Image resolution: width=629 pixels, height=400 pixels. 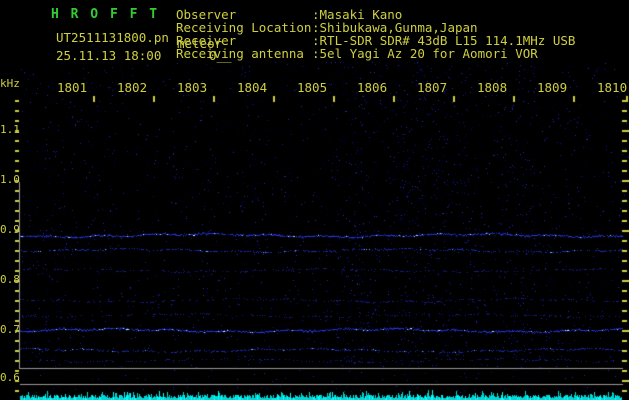 What do you see at coordinates (10, 377) in the screenshot?
I see `freq-label: 0.6` at bounding box center [10, 377].